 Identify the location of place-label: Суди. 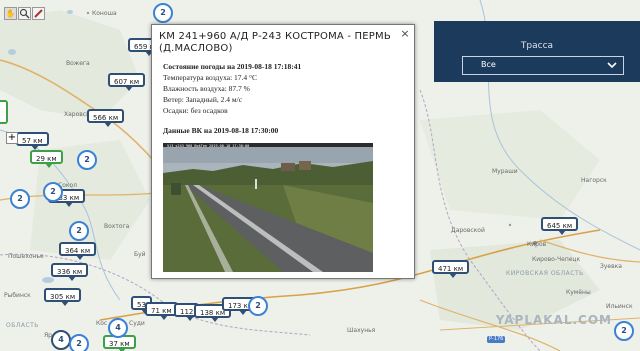
(137, 323).